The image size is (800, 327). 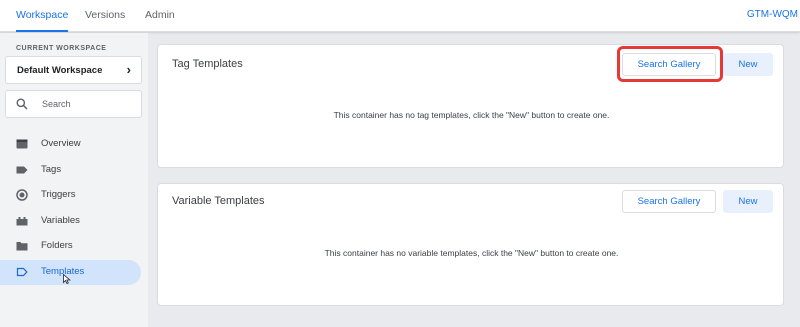 I want to click on card-title: Variable Templates, so click(x=218, y=201).